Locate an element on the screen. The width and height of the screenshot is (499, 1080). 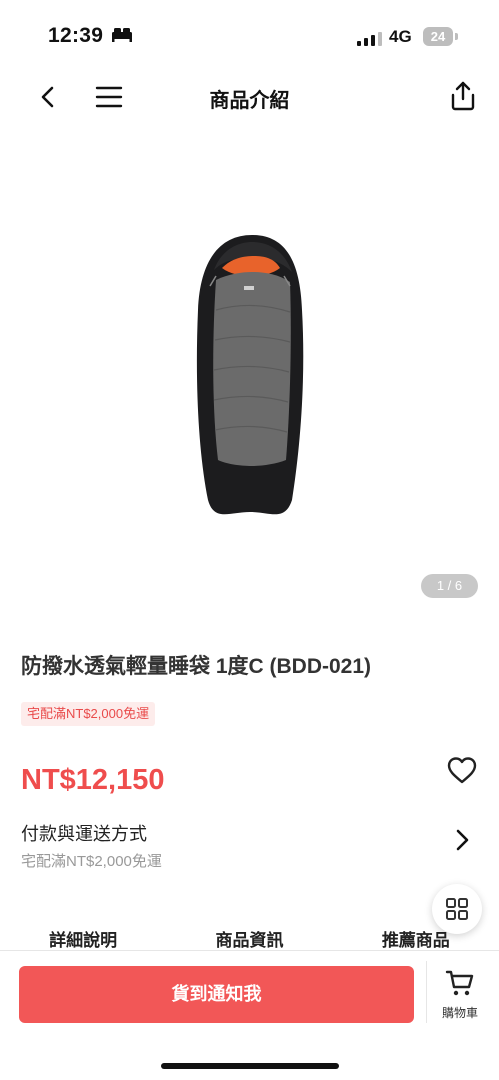
bottom-action-bar: 貨到通知我 購物車 is located at coordinates (249, 1015).